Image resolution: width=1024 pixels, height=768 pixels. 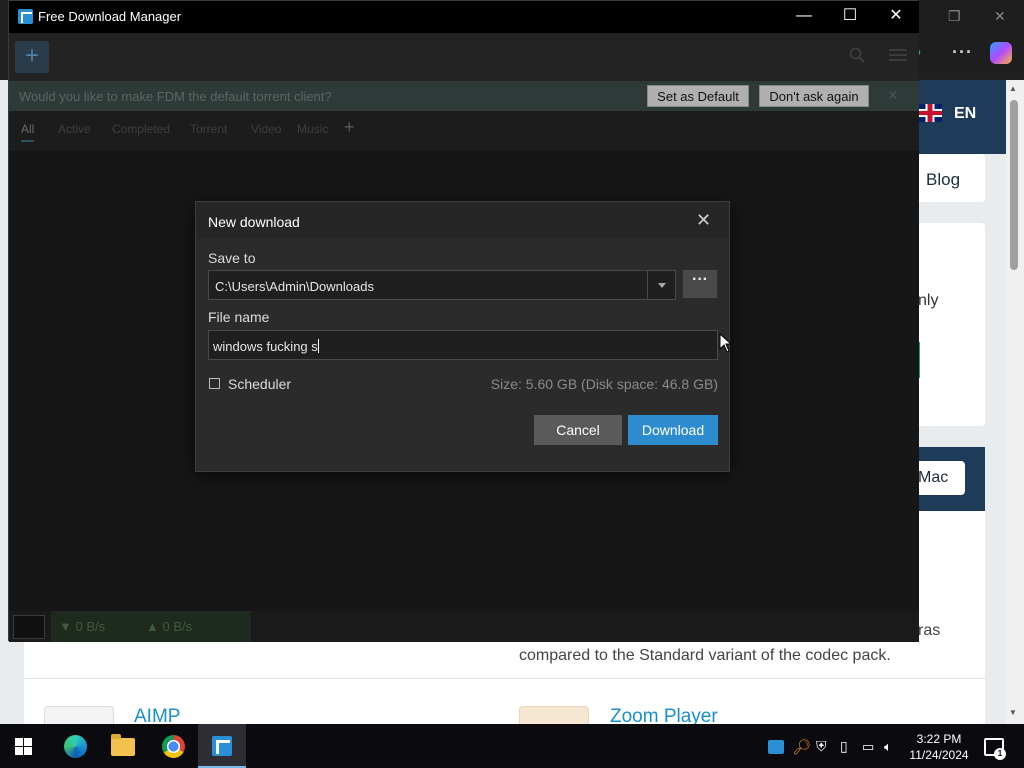 What do you see at coordinates (929, 630) in the screenshot?
I see `paragraph-fragment: ras` at bounding box center [929, 630].